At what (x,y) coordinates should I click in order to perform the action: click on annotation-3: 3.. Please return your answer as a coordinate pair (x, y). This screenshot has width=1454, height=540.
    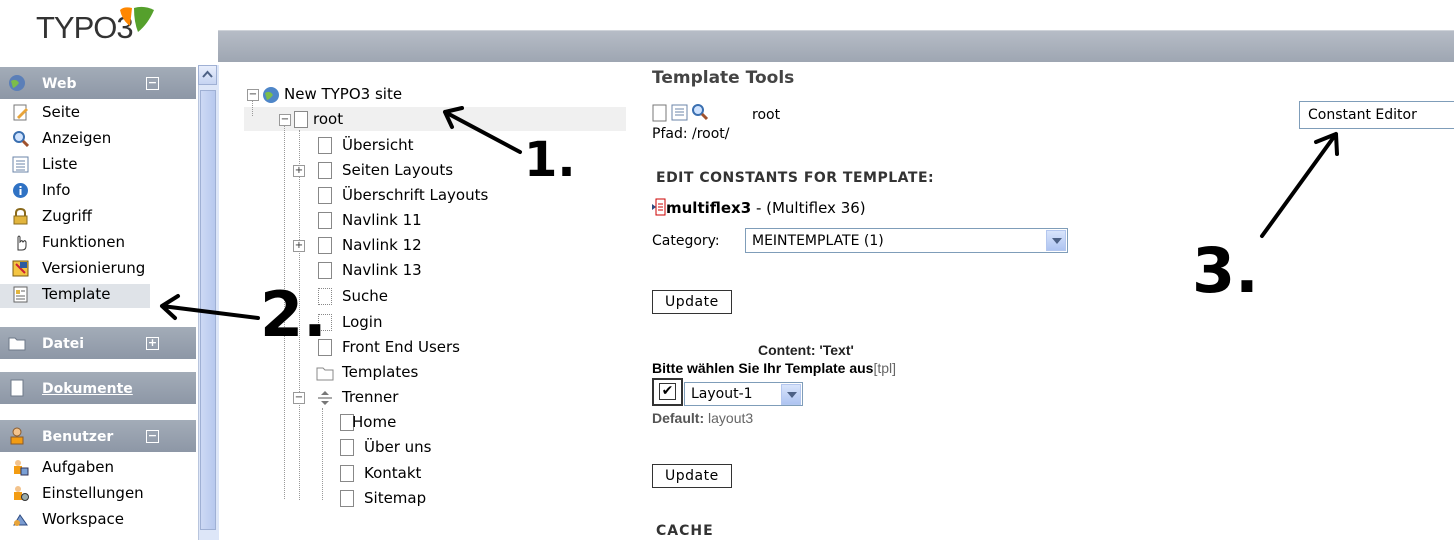
    Looking at the image, I should click on (1225, 270).